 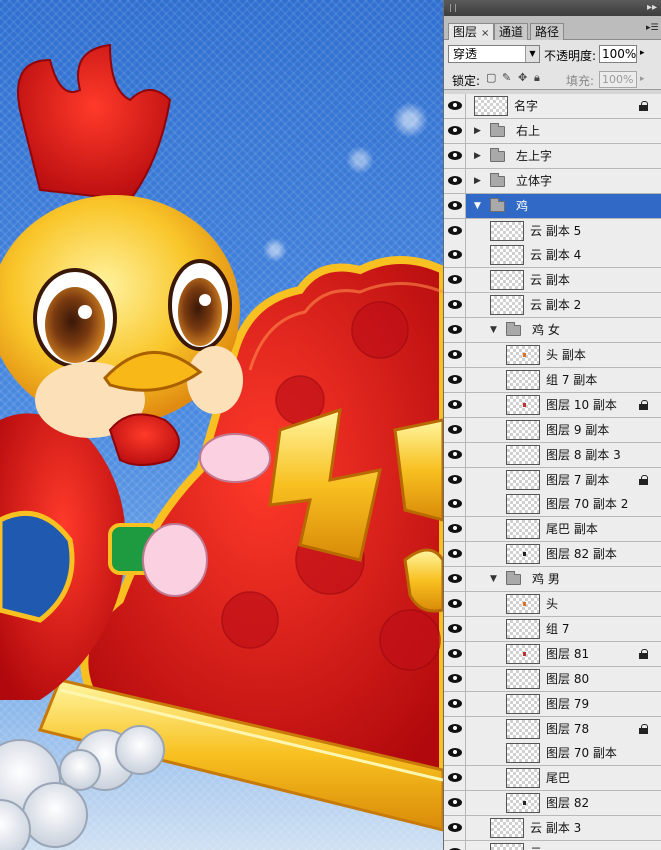 I want to click on grip-icon, so click(x=453, y=8).